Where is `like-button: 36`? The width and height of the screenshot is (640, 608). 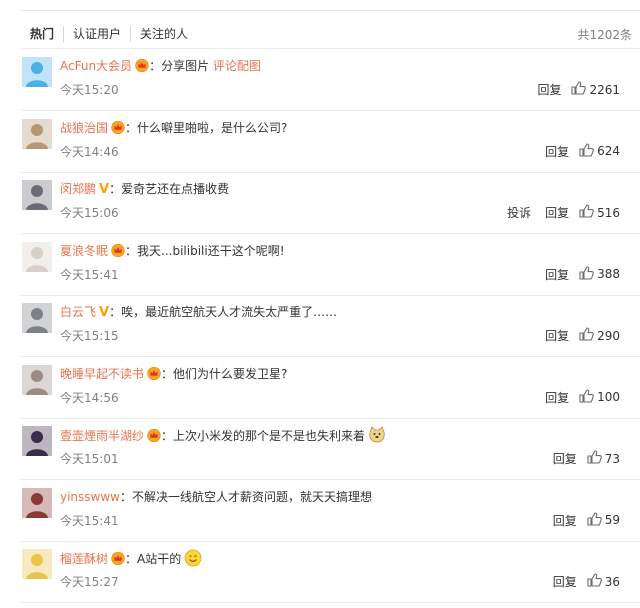 like-button: 36 is located at coordinates (603, 581).